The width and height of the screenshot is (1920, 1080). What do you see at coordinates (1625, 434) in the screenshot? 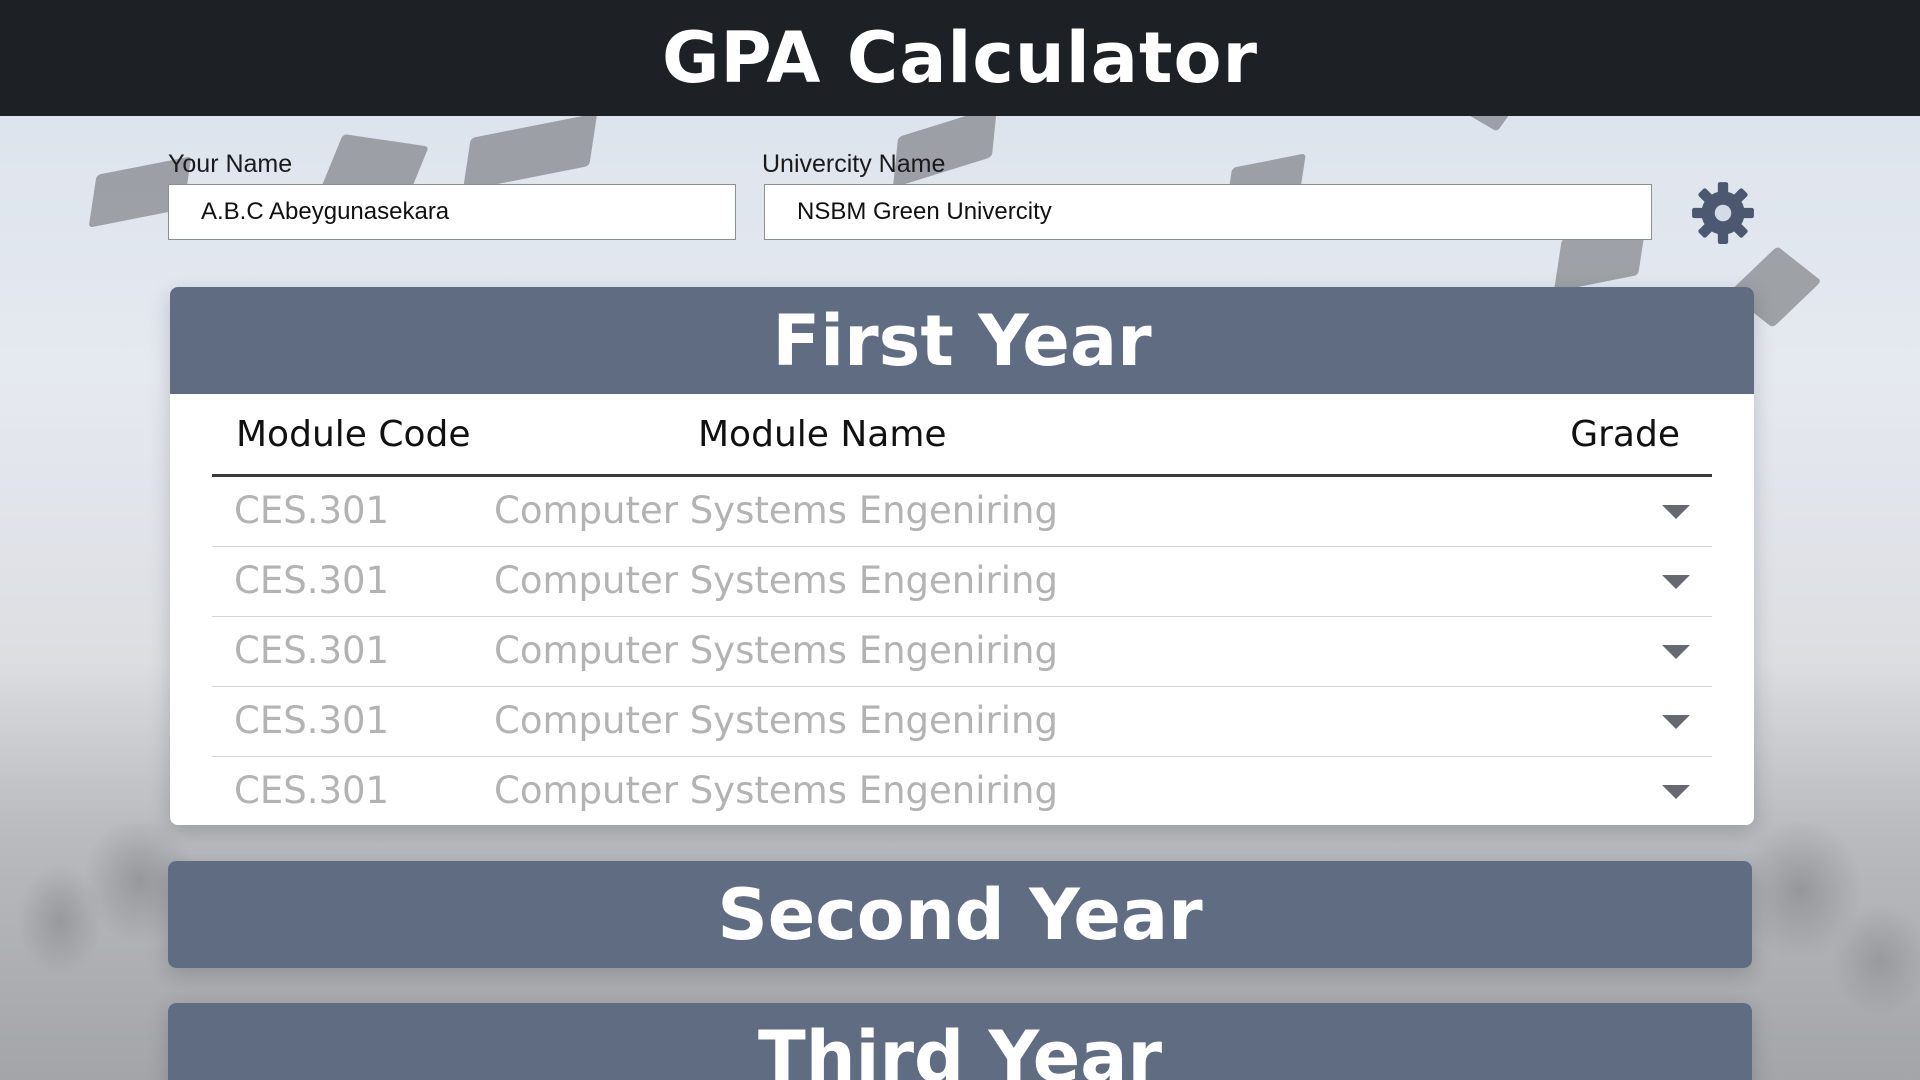
I see `grade-header: Grade` at bounding box center [1625, 434].